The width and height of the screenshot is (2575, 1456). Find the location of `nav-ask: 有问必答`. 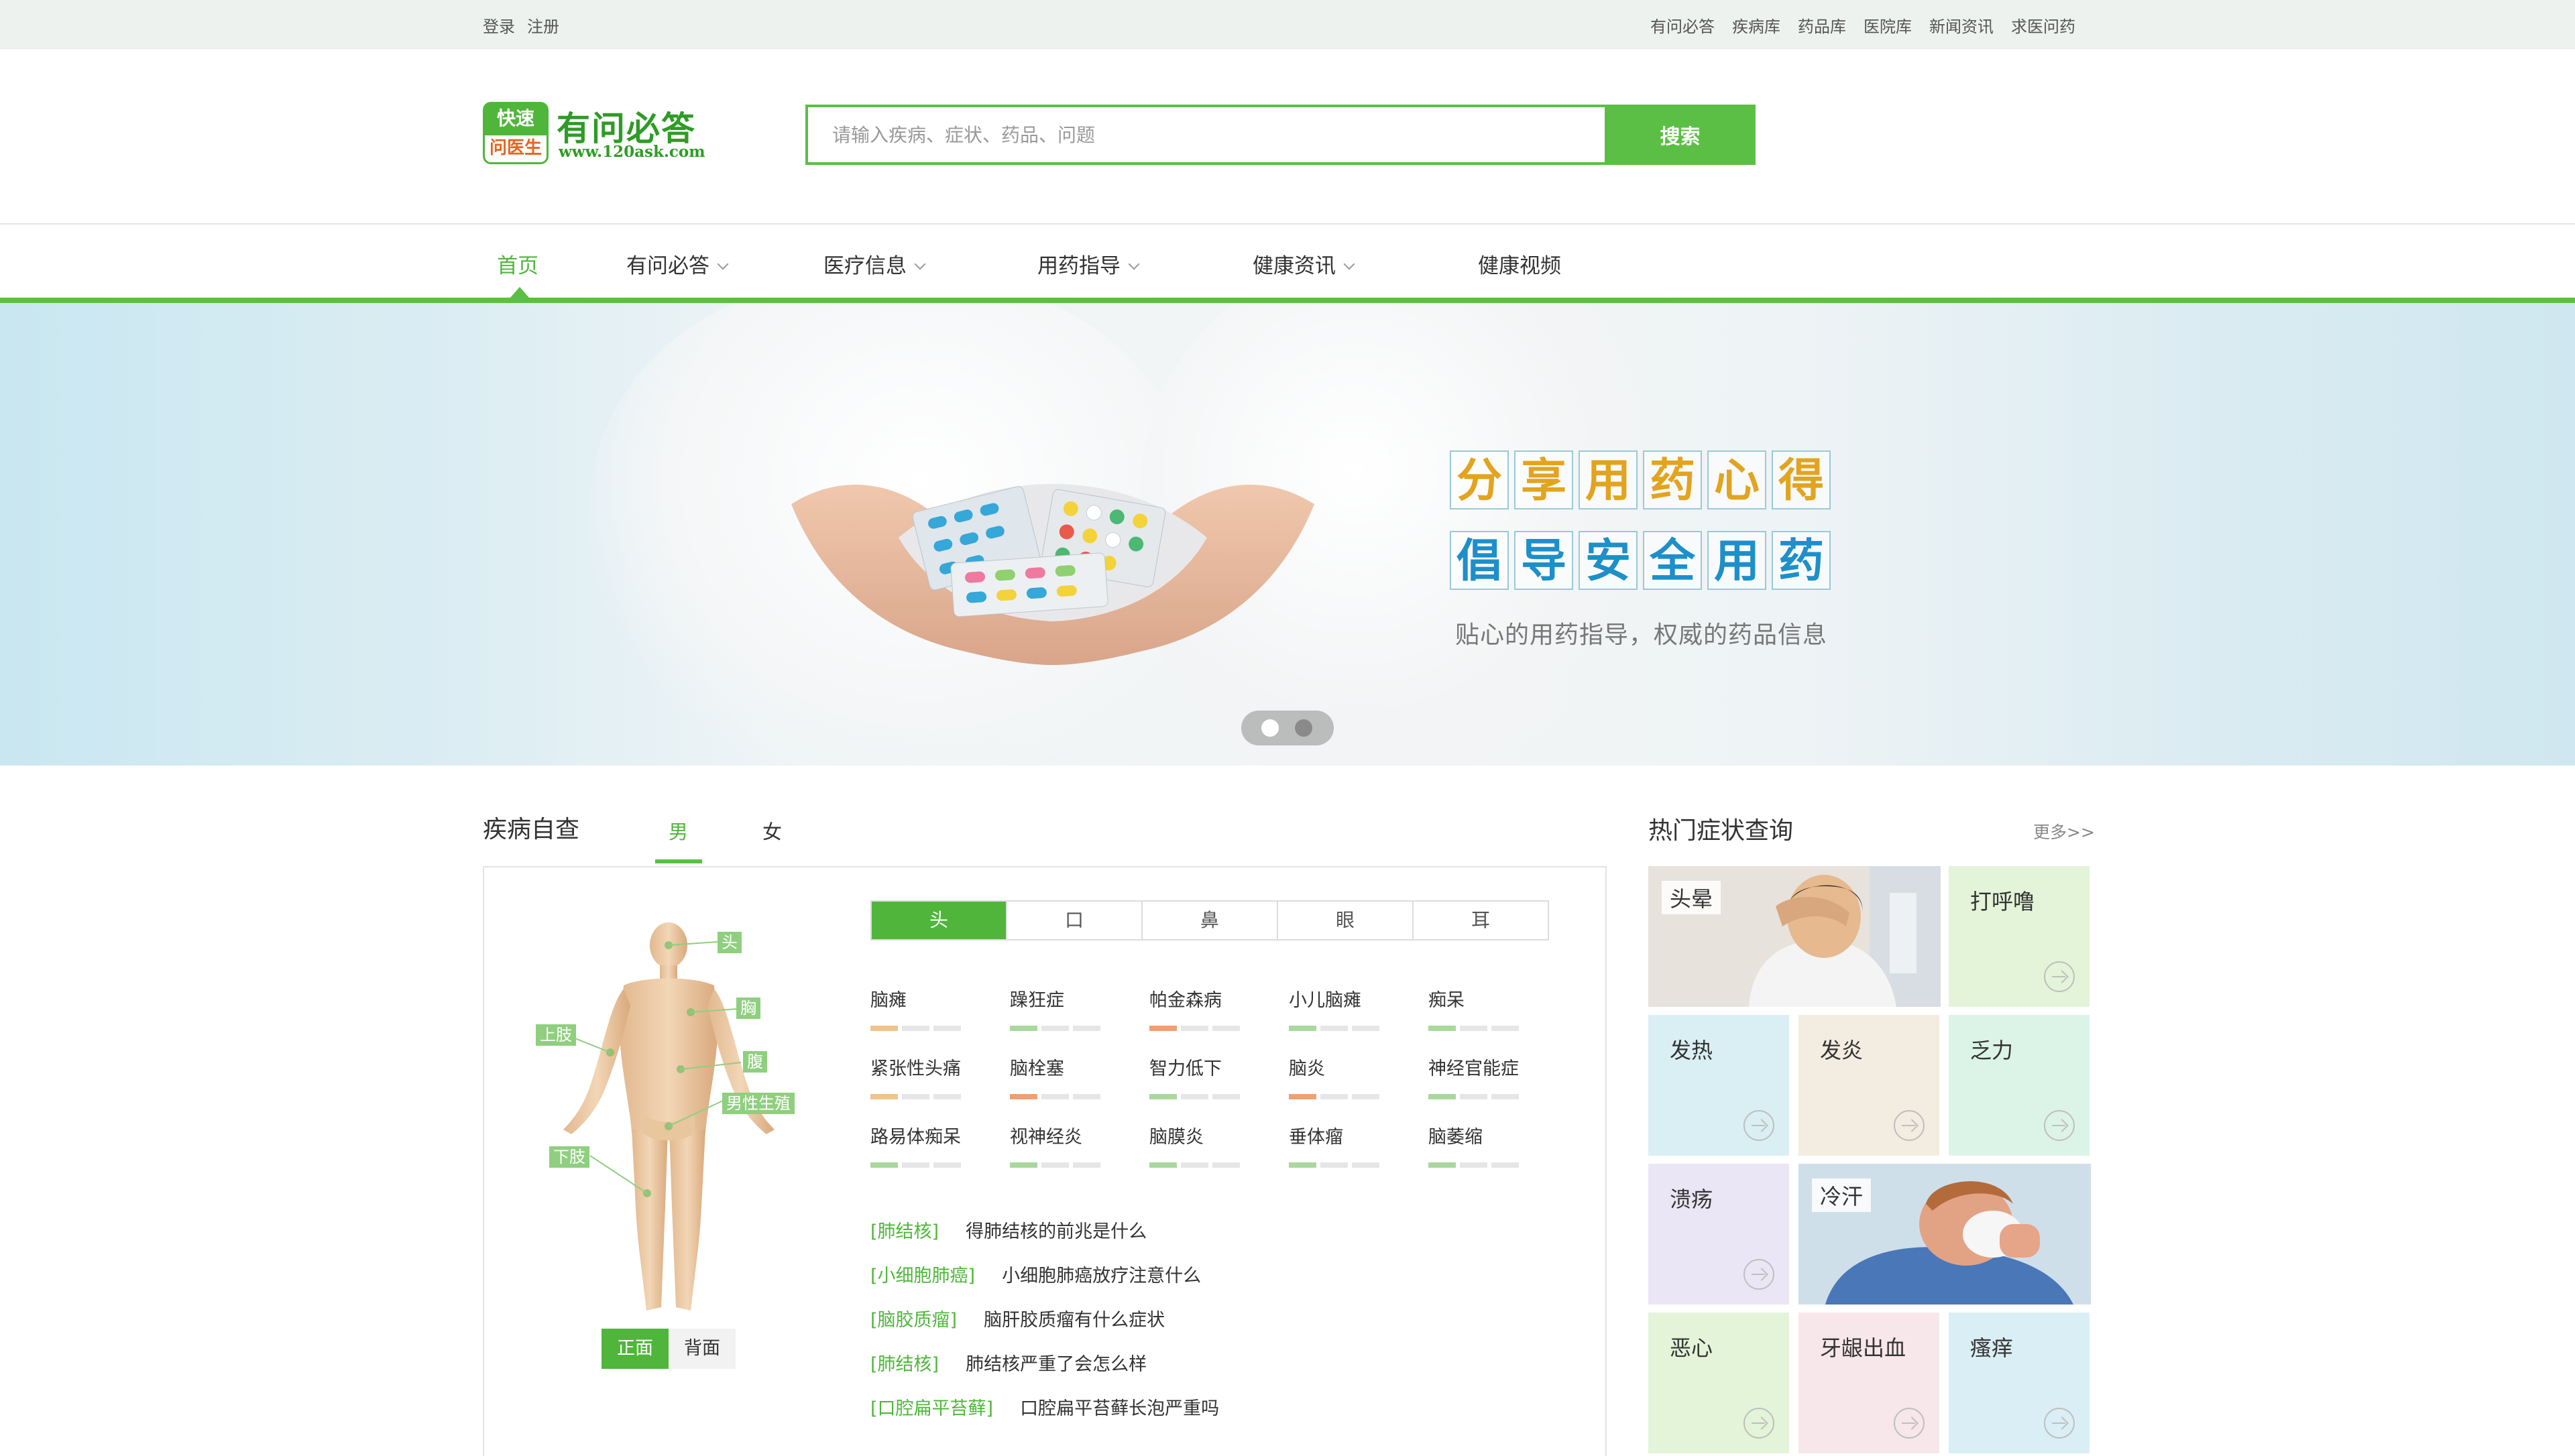

nav-ask: 有问必答 is located at coordinates (677, 264).